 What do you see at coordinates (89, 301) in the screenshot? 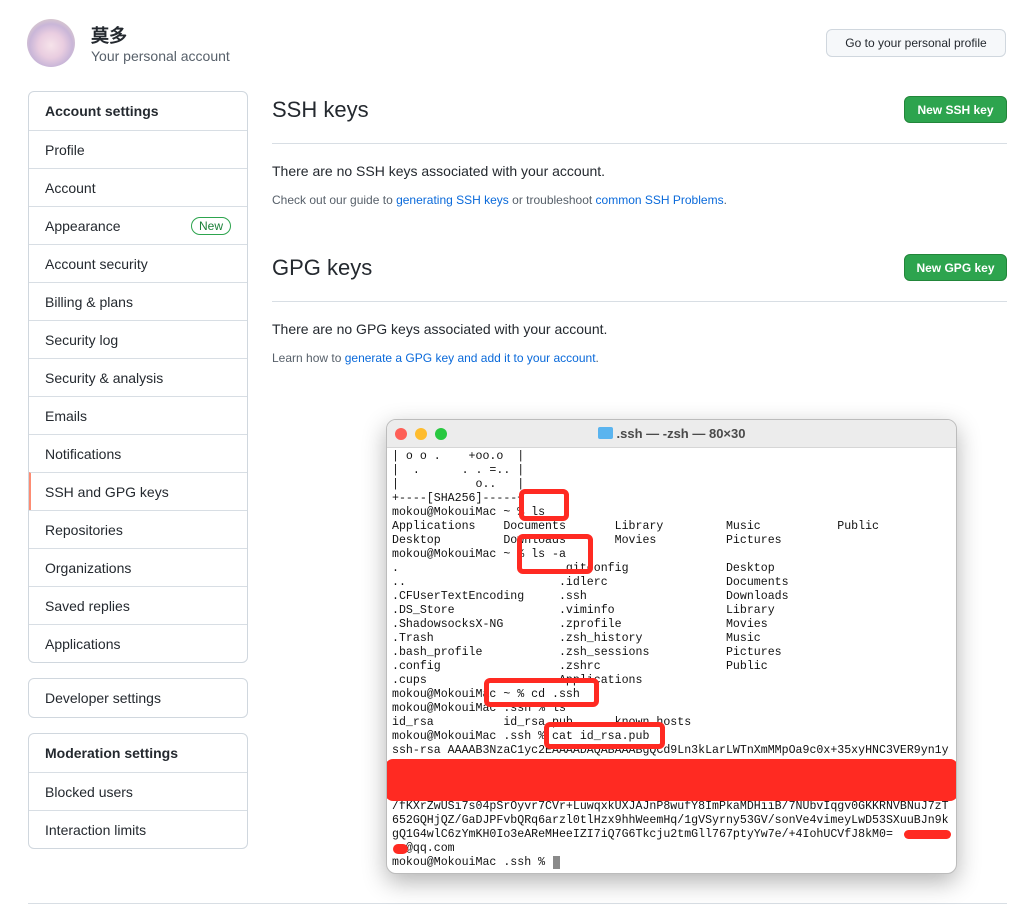
I see `sidebar-item-label: Billing & plans` at bounding box center [89, 301].